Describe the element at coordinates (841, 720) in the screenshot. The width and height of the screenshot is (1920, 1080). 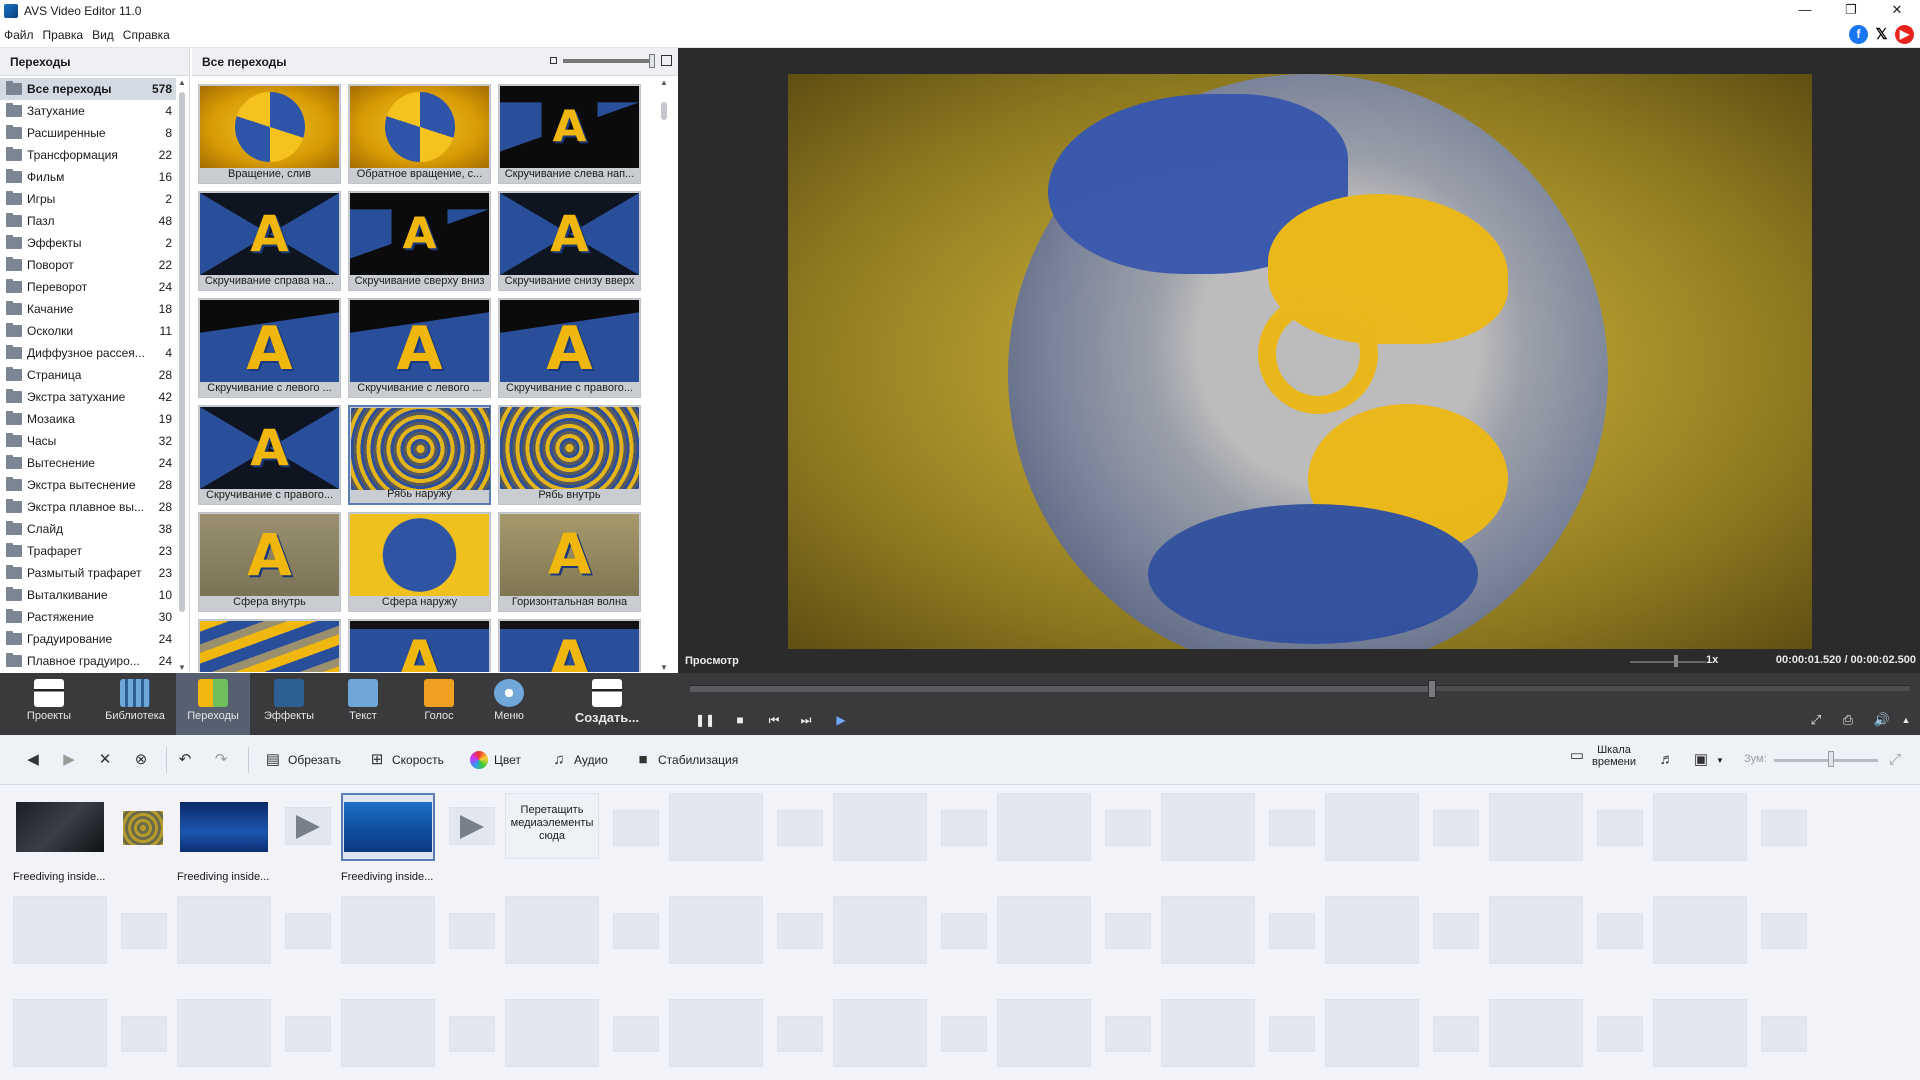
I see `play-selection-icon: ▶` at that location.